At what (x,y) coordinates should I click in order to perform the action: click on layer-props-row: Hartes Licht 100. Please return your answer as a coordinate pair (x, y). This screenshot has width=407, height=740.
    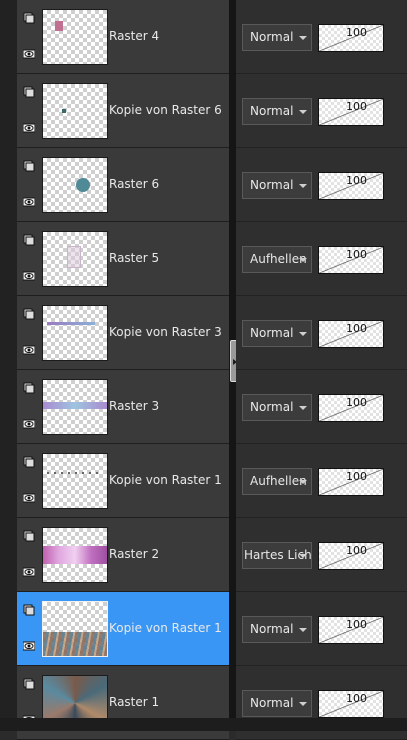
    Looking at the image, I should click on (321, 555).